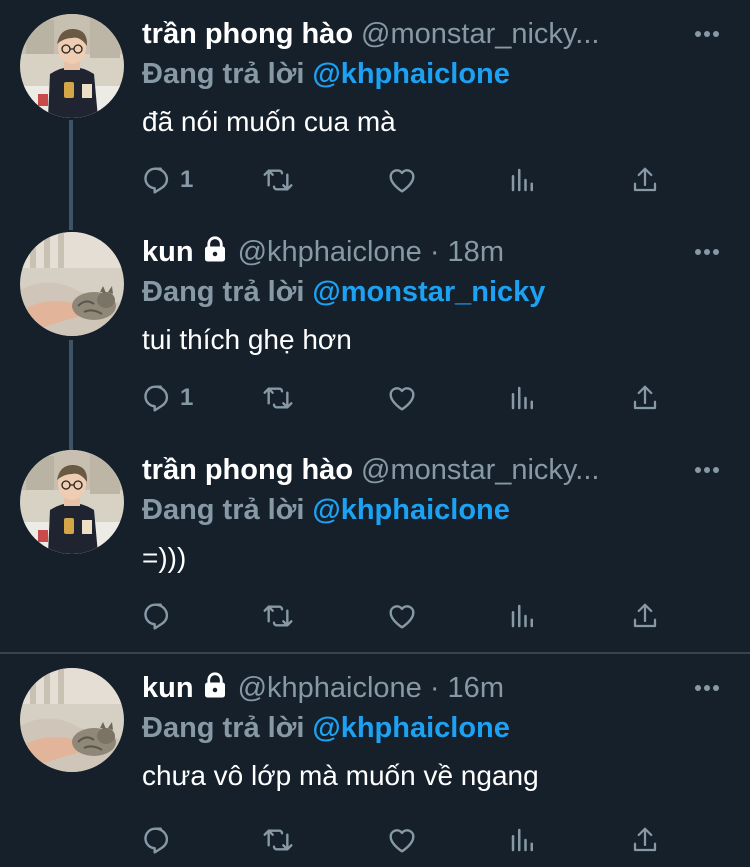 Image resolution: width=750 pixels, height=867 pixels. I want to click on mention-link: @monstar_nicky, so click(428, 292).